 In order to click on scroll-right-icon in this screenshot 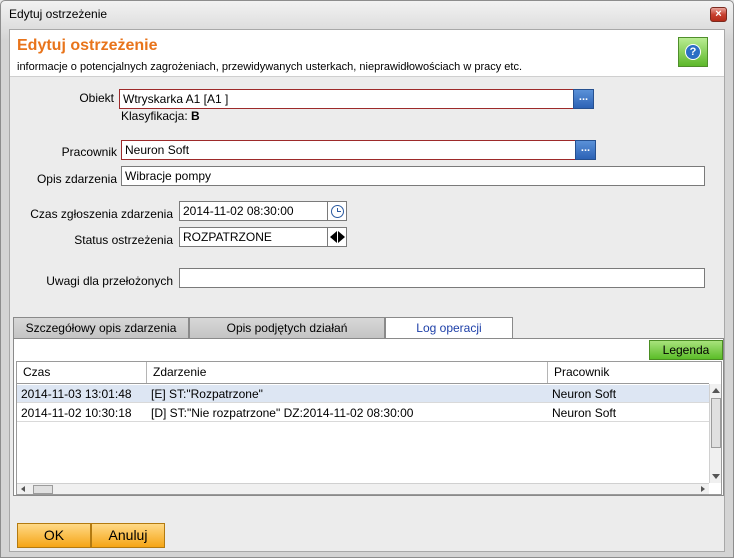, I will do `click(703, 489)`.